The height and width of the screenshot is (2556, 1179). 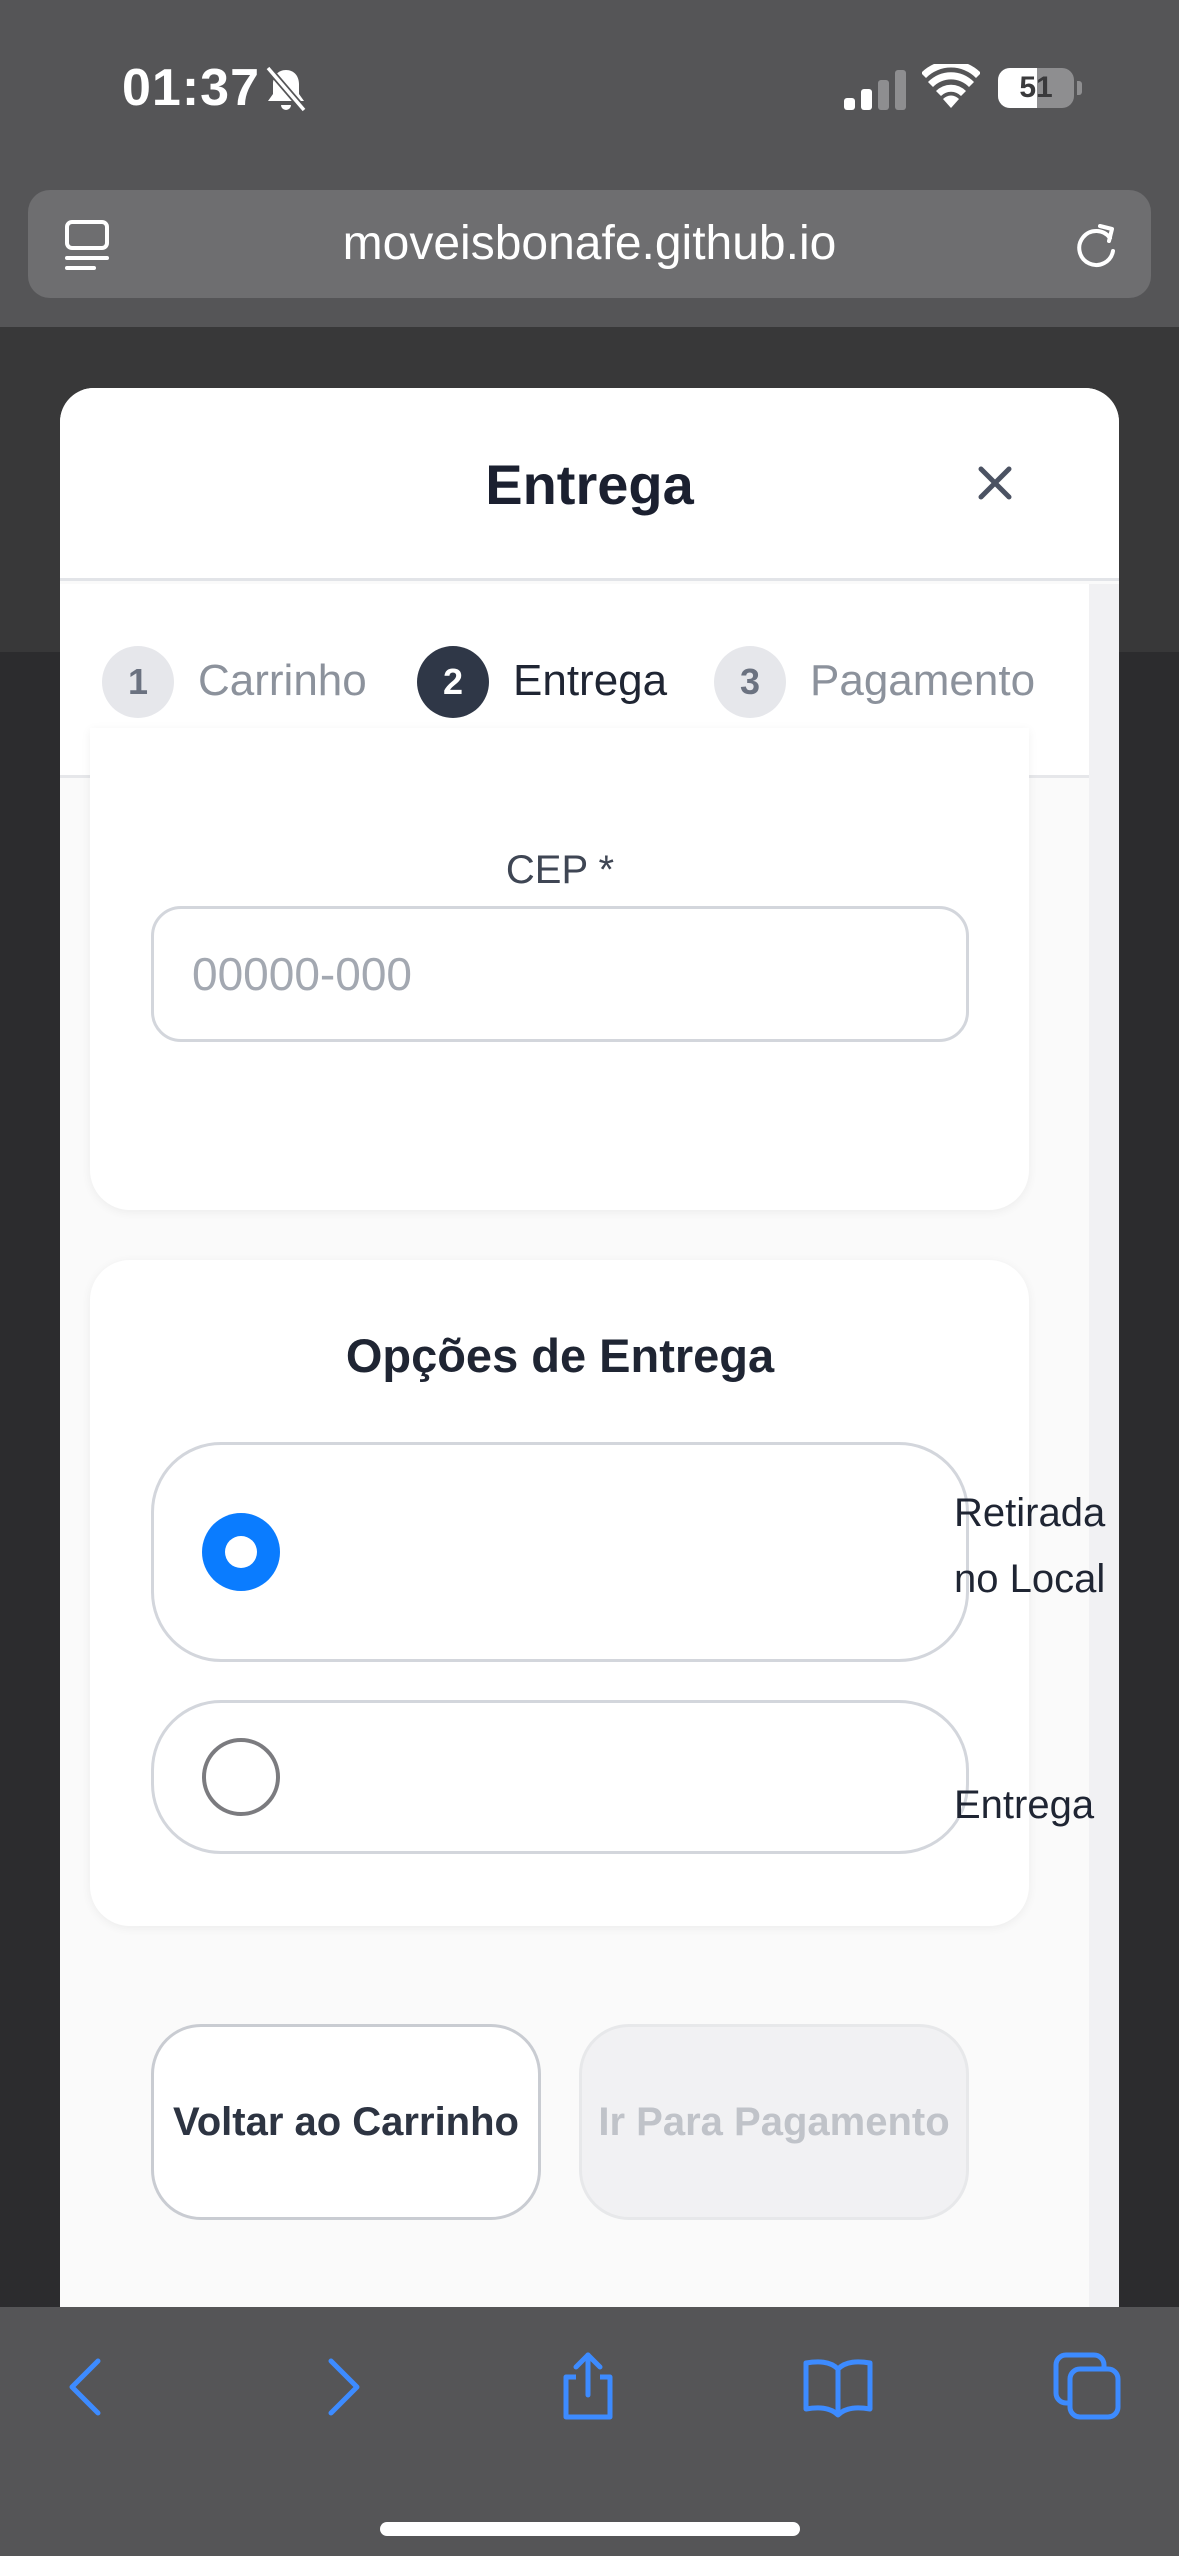 I want to click on option-label-entrega: Entrega, so click(x=1024, y=1805).